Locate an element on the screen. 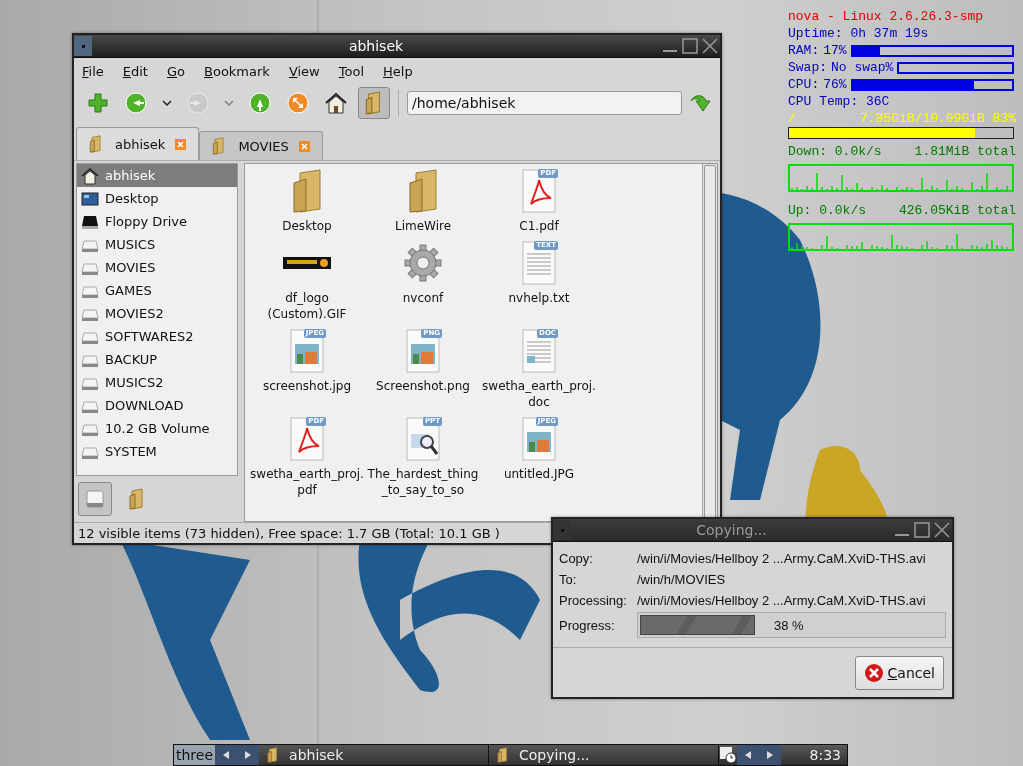 This screenshot has width=1023, height=766. right-arrow-icon is located at coordinates (248, 755).